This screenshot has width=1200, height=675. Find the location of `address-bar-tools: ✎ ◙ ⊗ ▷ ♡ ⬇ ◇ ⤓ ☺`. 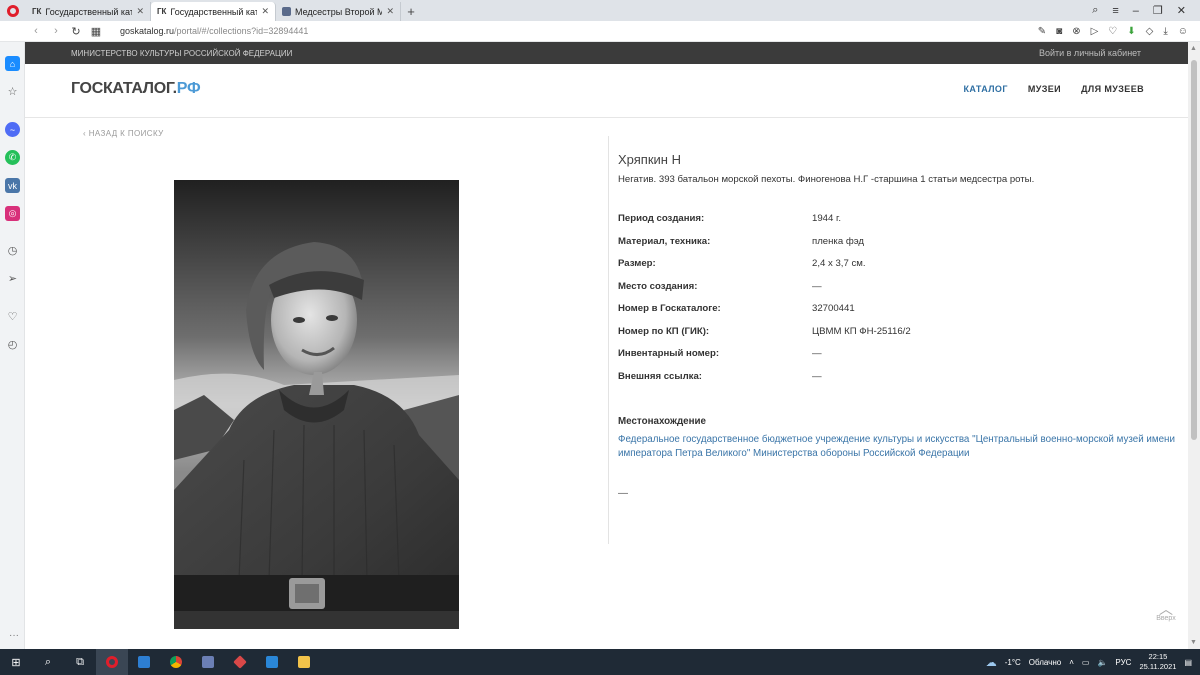

address-bar-tools: ✎ ◙ ⊗ ▷ ♡ ⬇ ◇ ⤓ ☺ is located at coordinates (1113, 31).